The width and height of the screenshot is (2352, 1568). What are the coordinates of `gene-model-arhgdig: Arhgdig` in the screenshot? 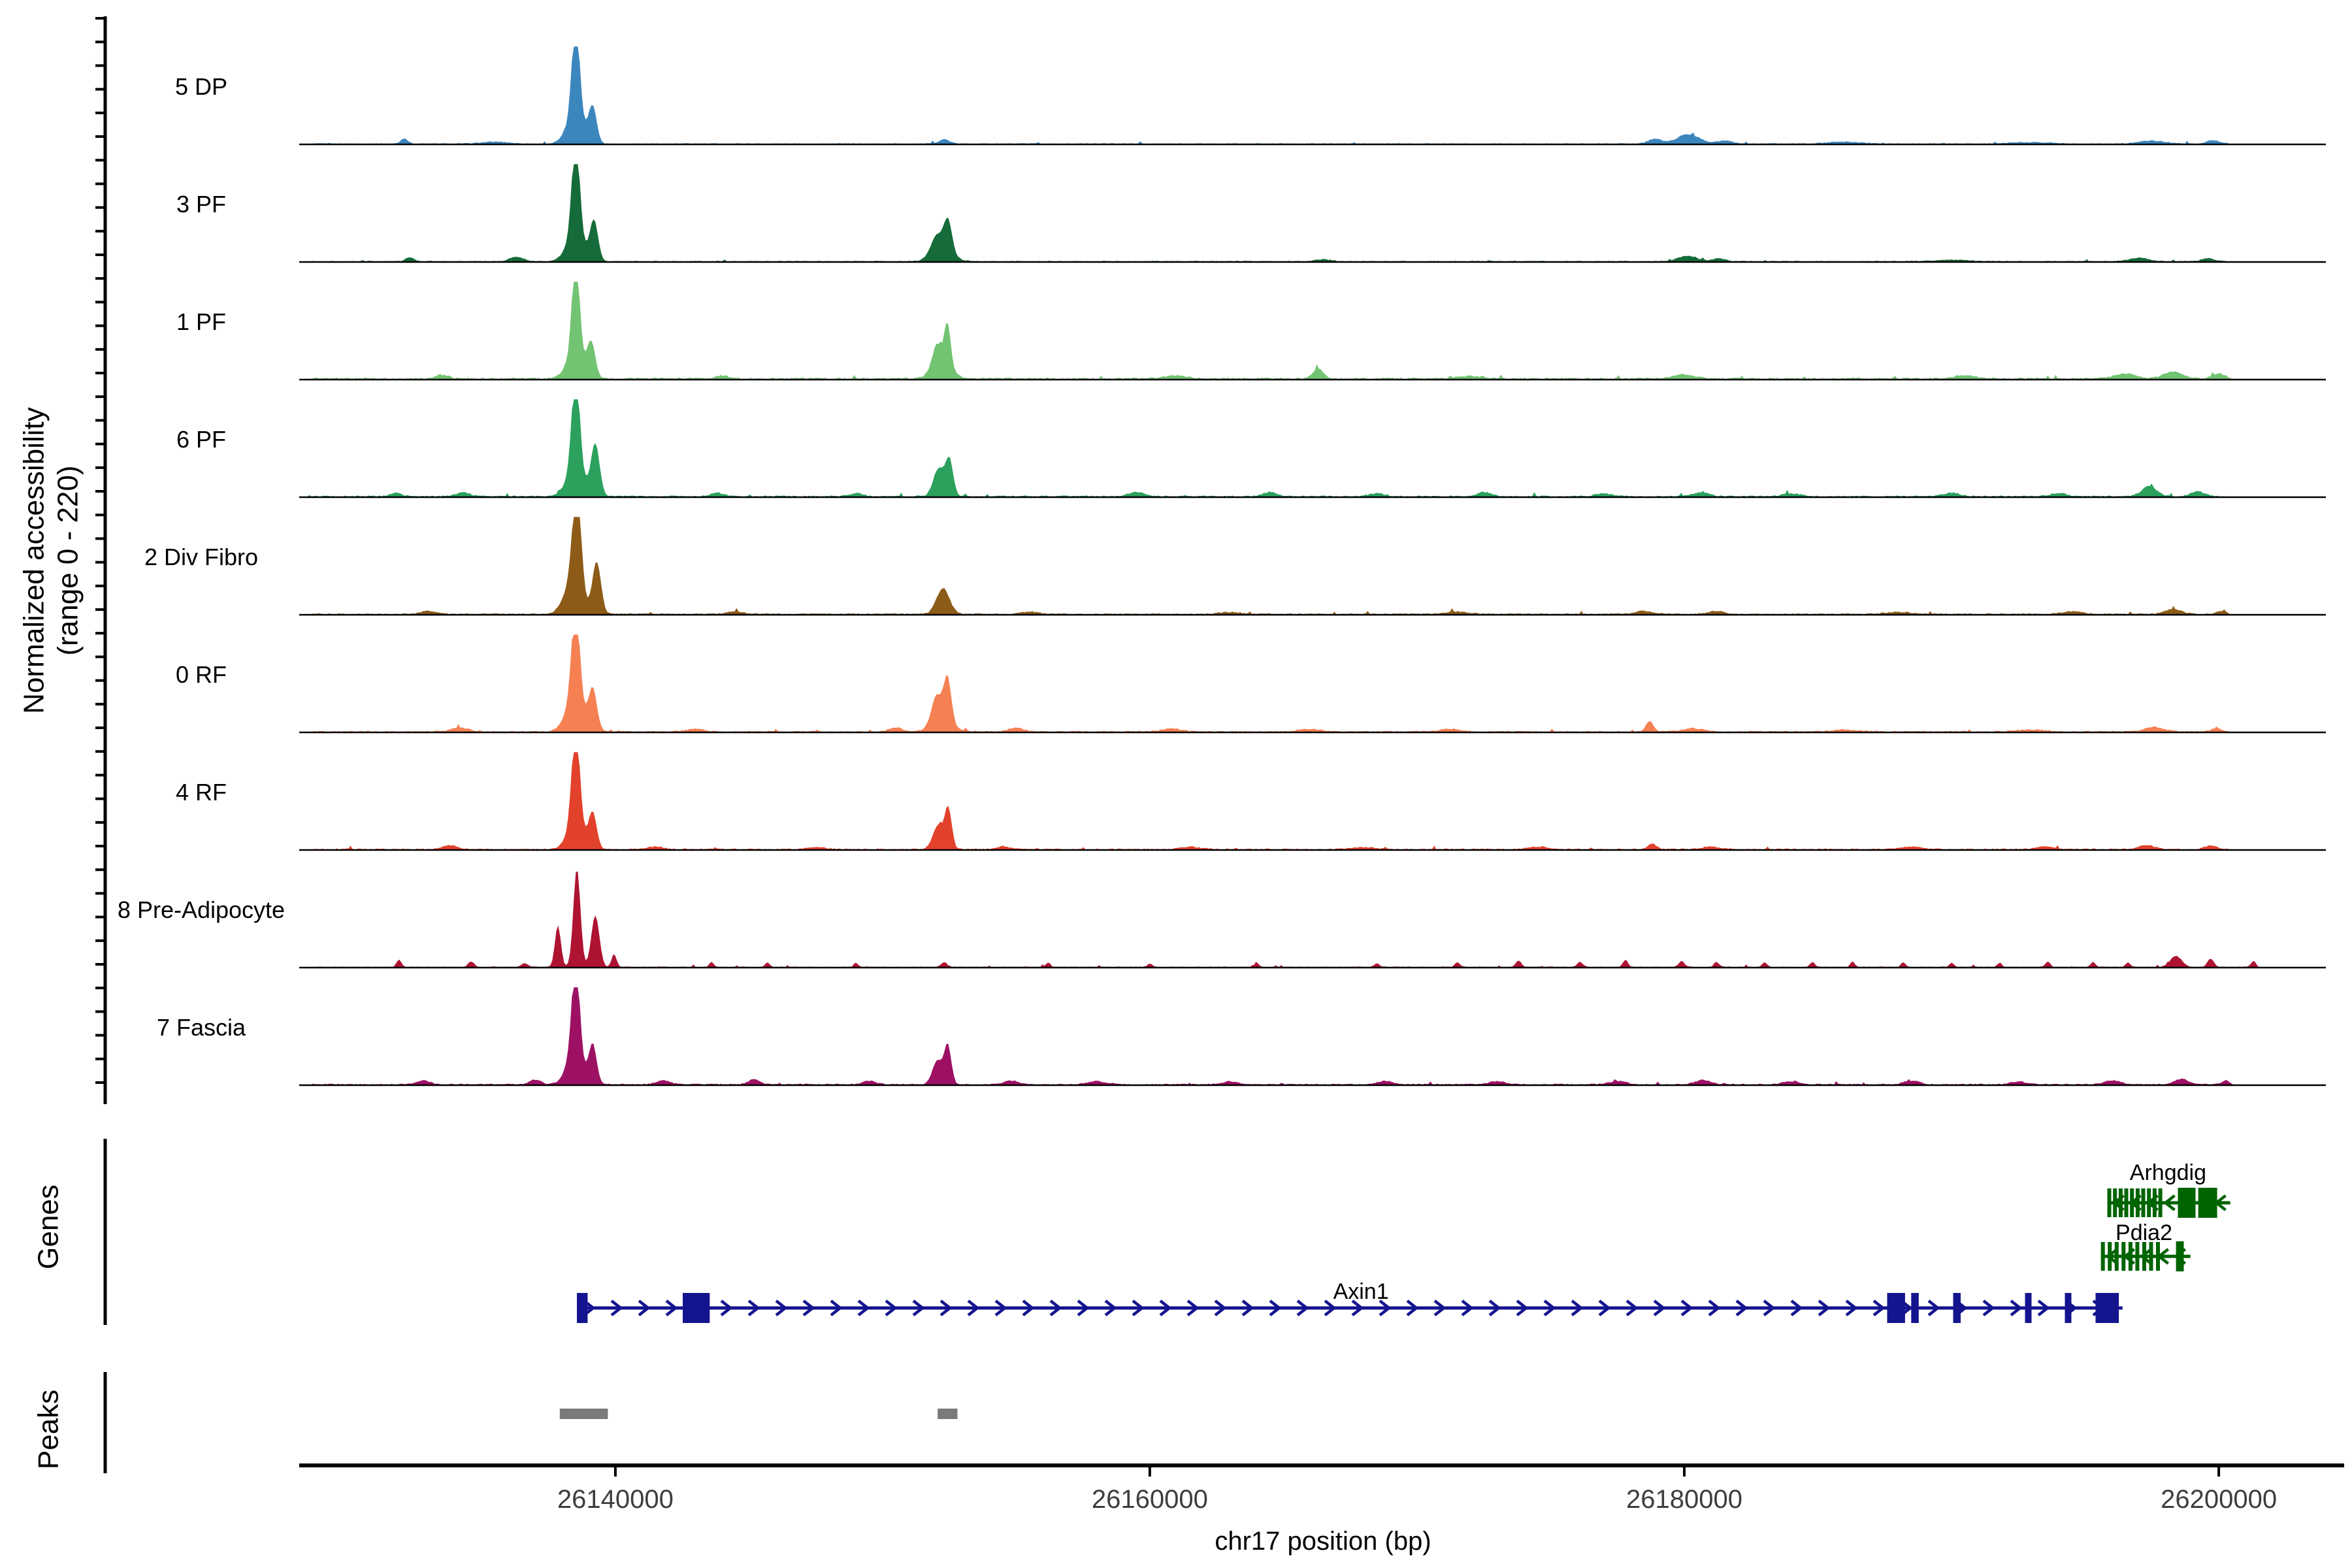 It's located at (2168, 1189).